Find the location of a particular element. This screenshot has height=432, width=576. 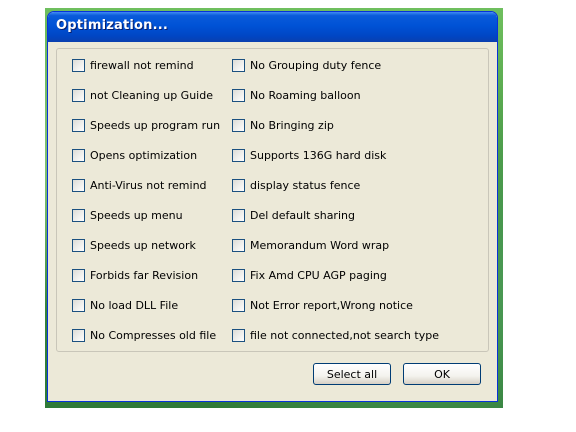

option-checkbox: Anti-Virus not remind is located at coordinates (139, 185).